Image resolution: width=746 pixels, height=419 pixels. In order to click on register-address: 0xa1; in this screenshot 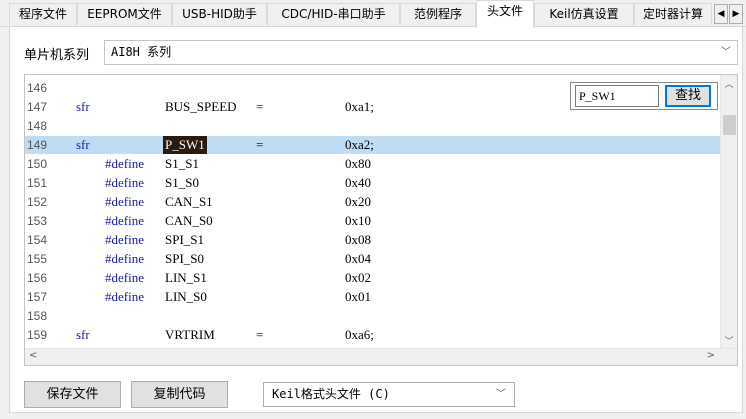, I will do `click(359, 106)`.